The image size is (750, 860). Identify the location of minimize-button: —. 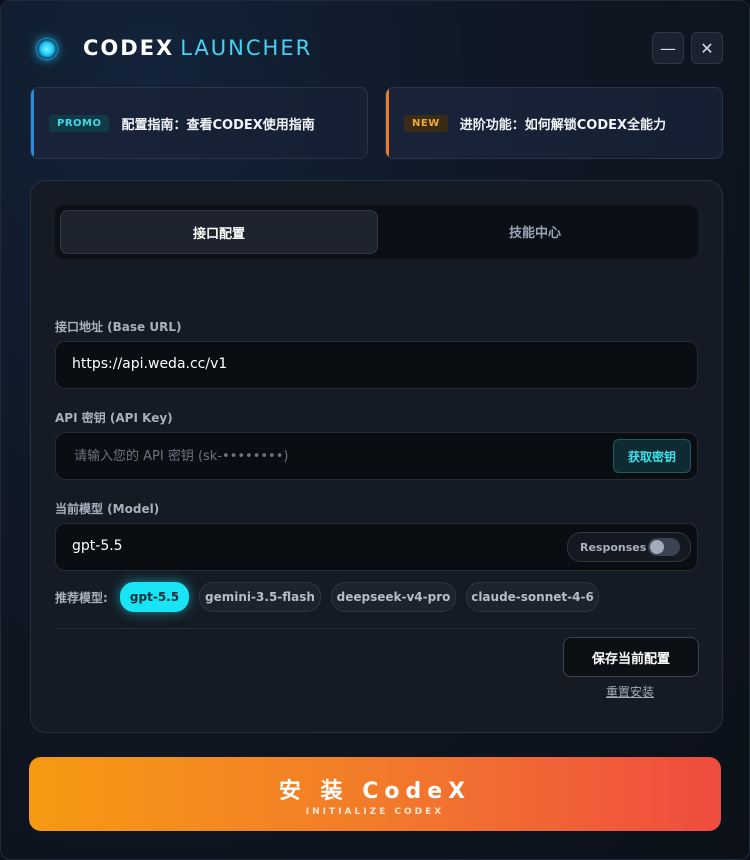
(668, 48).